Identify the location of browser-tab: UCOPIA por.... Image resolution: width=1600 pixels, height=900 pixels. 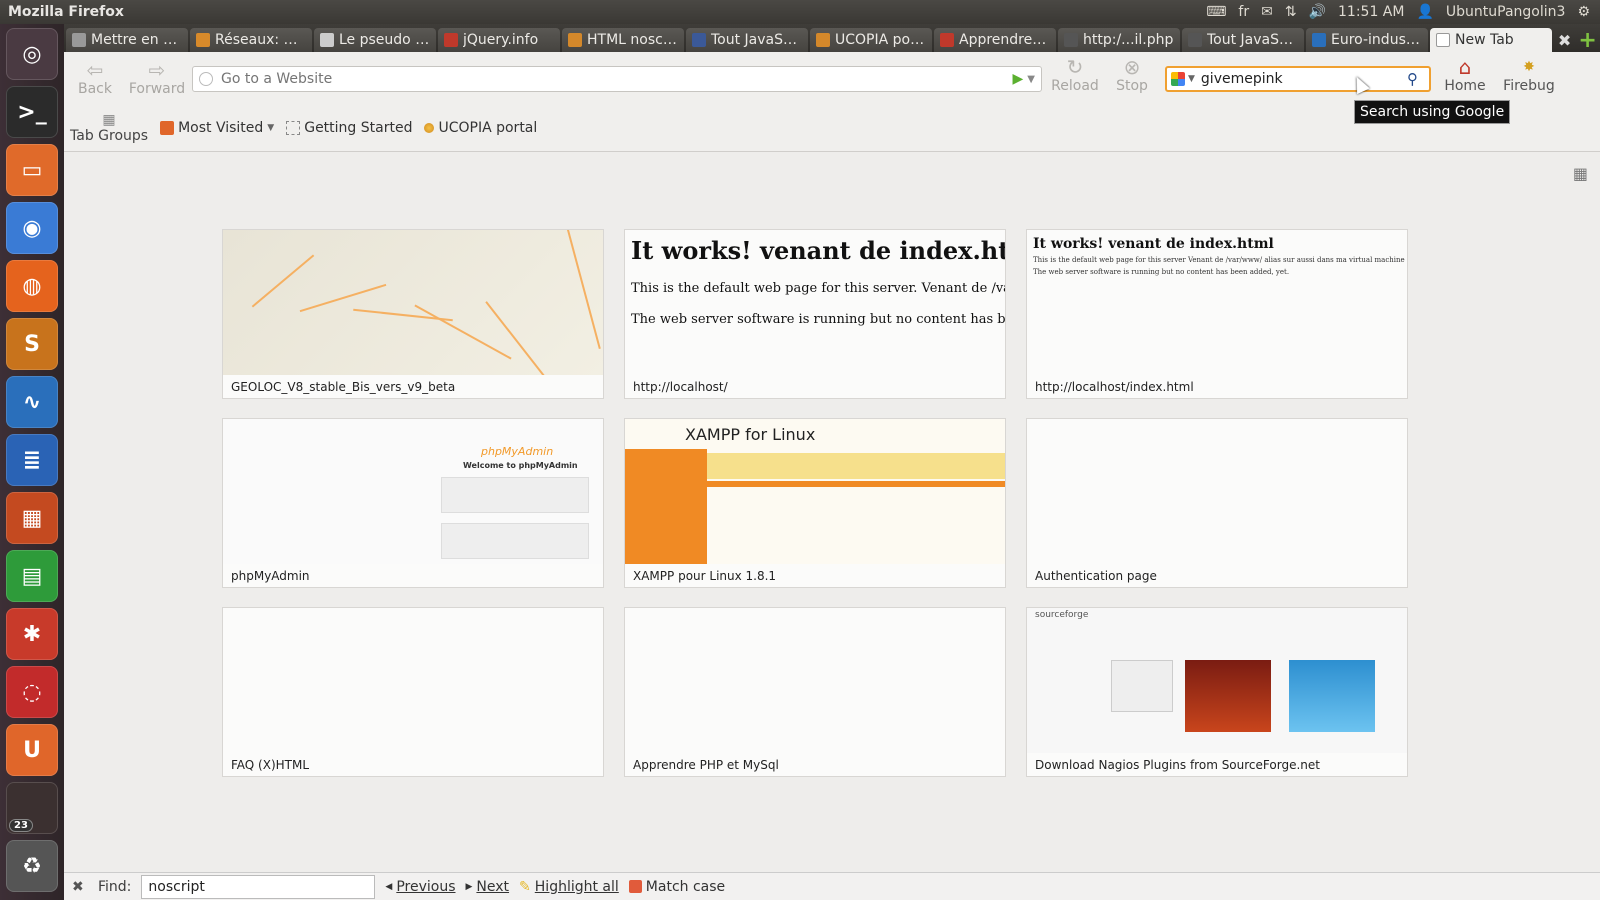
(871, 40).